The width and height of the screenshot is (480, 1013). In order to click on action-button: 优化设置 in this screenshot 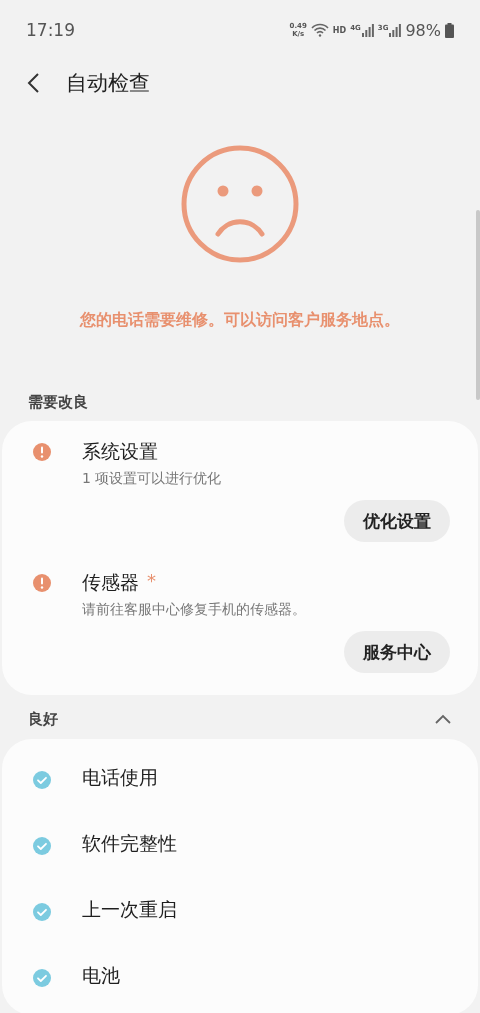, I will do `click(397, 521)`.